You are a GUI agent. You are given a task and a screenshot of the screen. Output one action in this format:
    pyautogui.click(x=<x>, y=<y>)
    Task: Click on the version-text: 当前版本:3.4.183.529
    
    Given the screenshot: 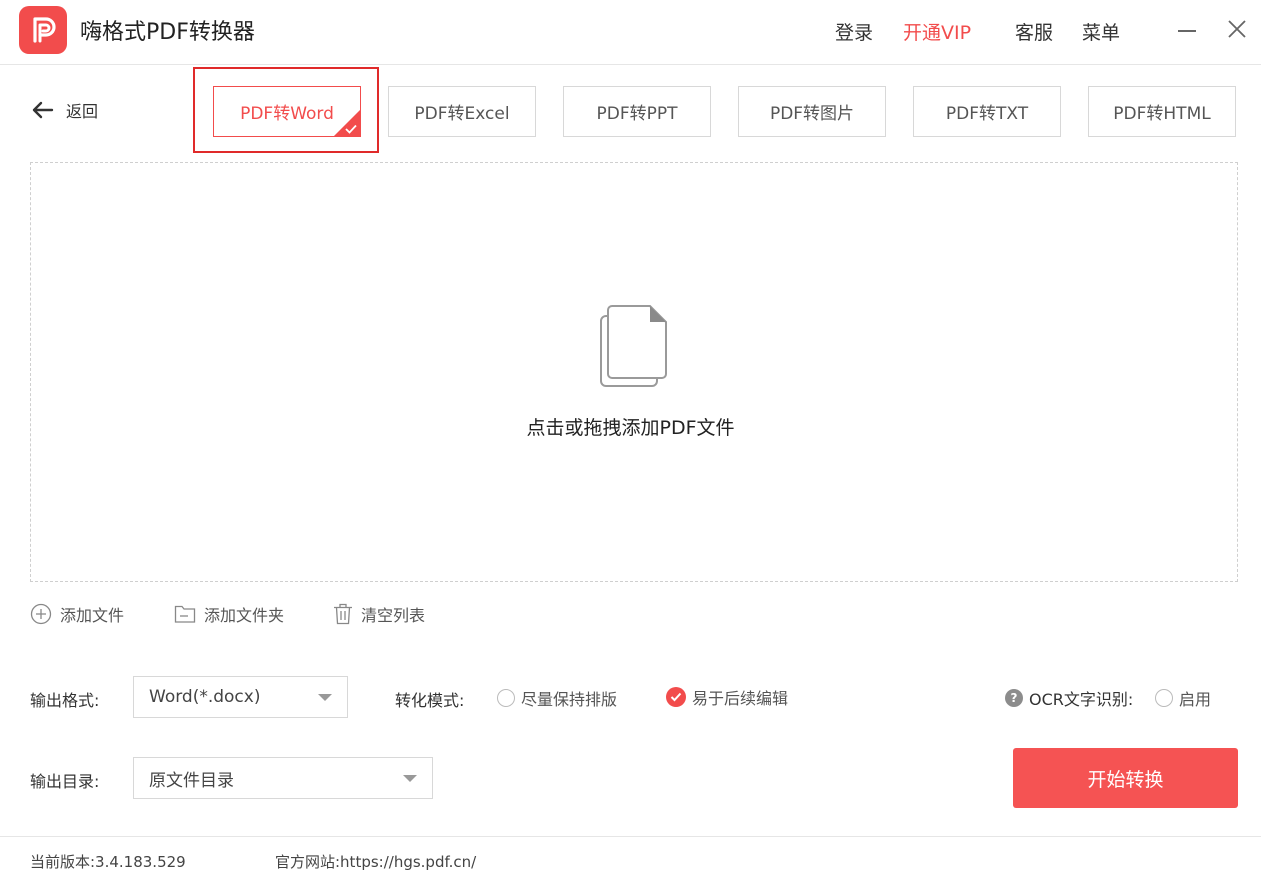 What is the action you would take?
    pyautogui.click(x=108, y=862)
    